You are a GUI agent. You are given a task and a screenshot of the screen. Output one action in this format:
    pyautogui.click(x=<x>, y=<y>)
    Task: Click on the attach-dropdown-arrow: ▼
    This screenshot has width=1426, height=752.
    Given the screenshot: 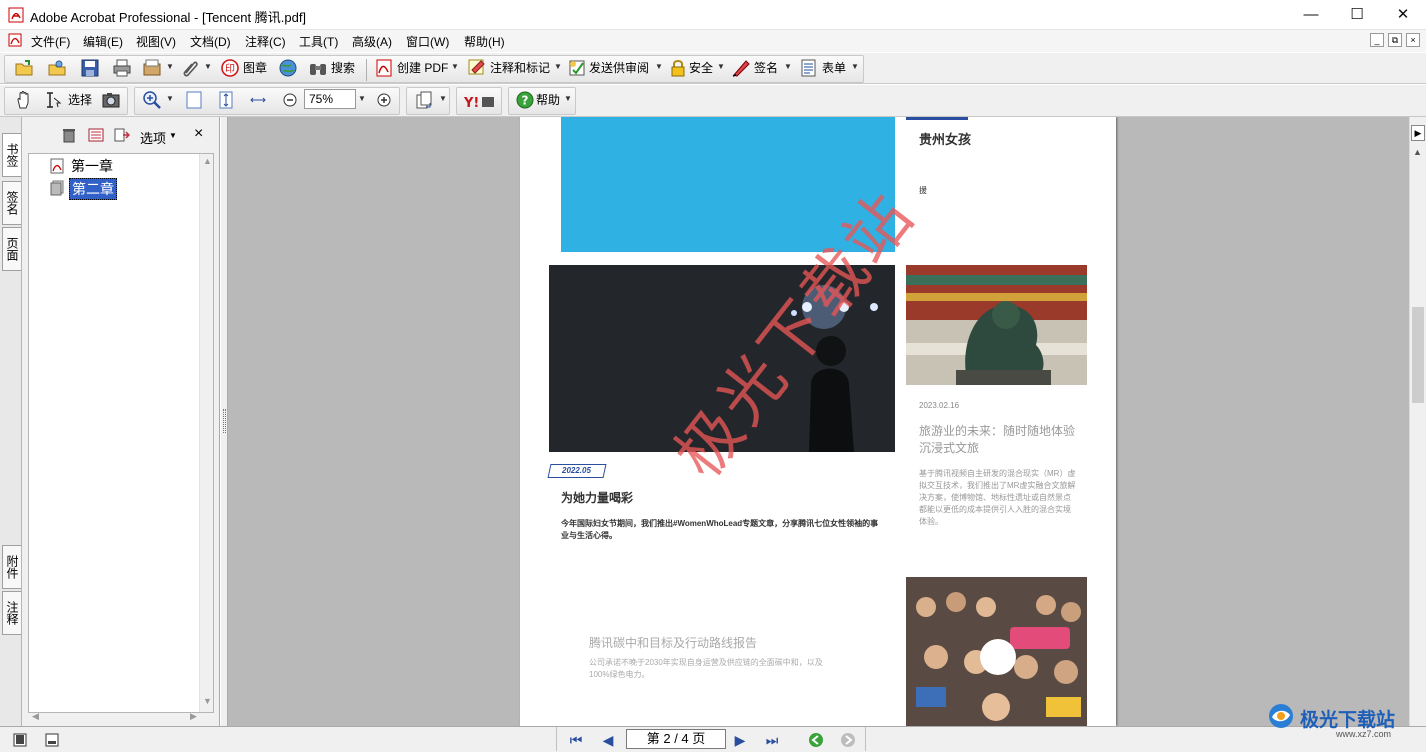 What is the action you would take?
    pyautogui.click(x=208, y=66)
    